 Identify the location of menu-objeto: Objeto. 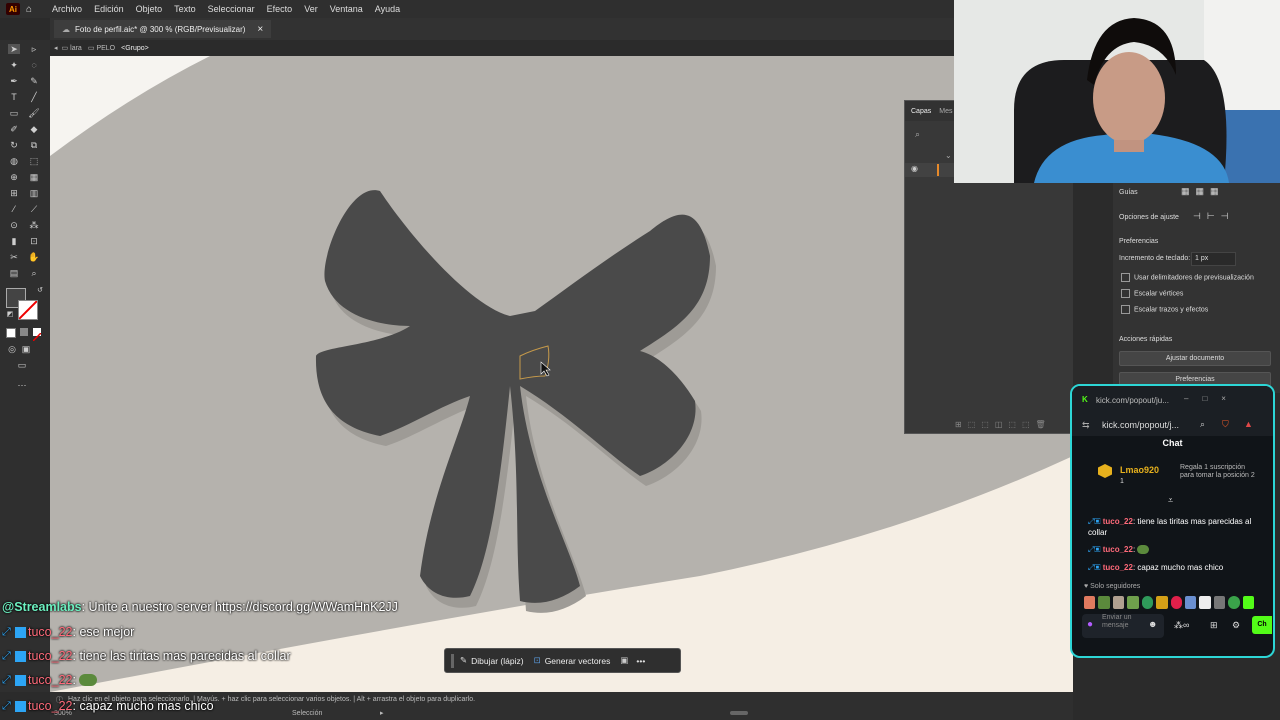
(149, 9).